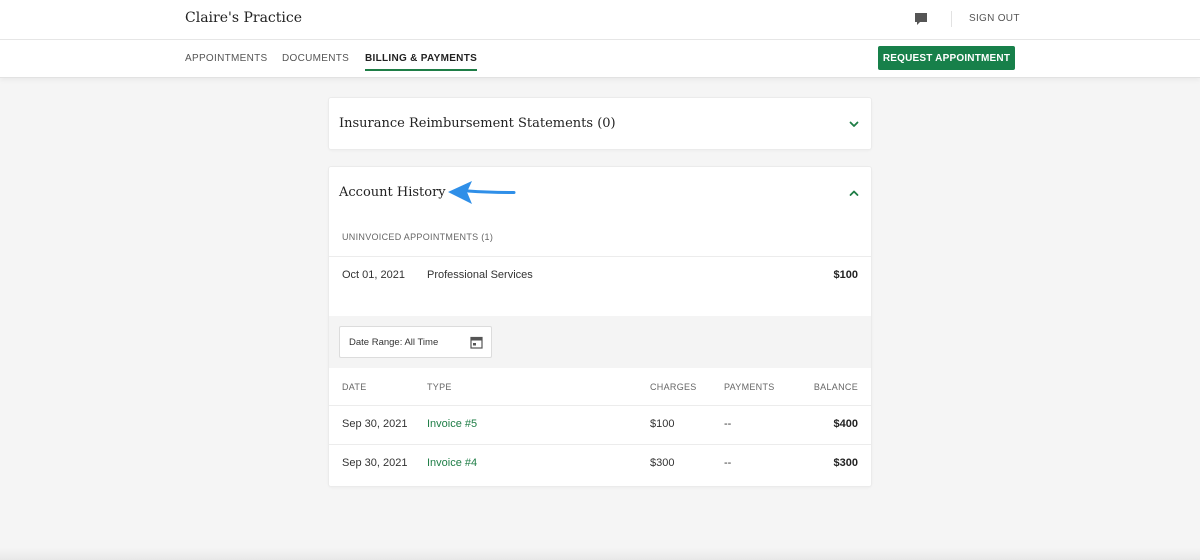  What do you see at coordinates (354, 387) in the screenshot?
I see `column-header-date: DATE` at bounding box center [354, 387].